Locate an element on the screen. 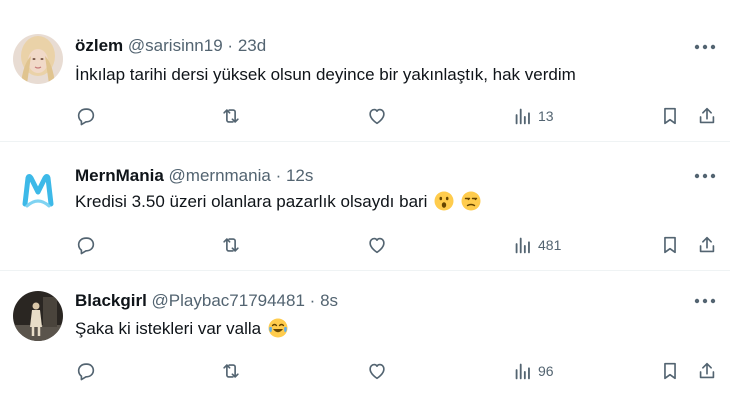 The width and height of the screenshot is (730, 420). unamused-face-emoji is located at coordinates (471, 201).